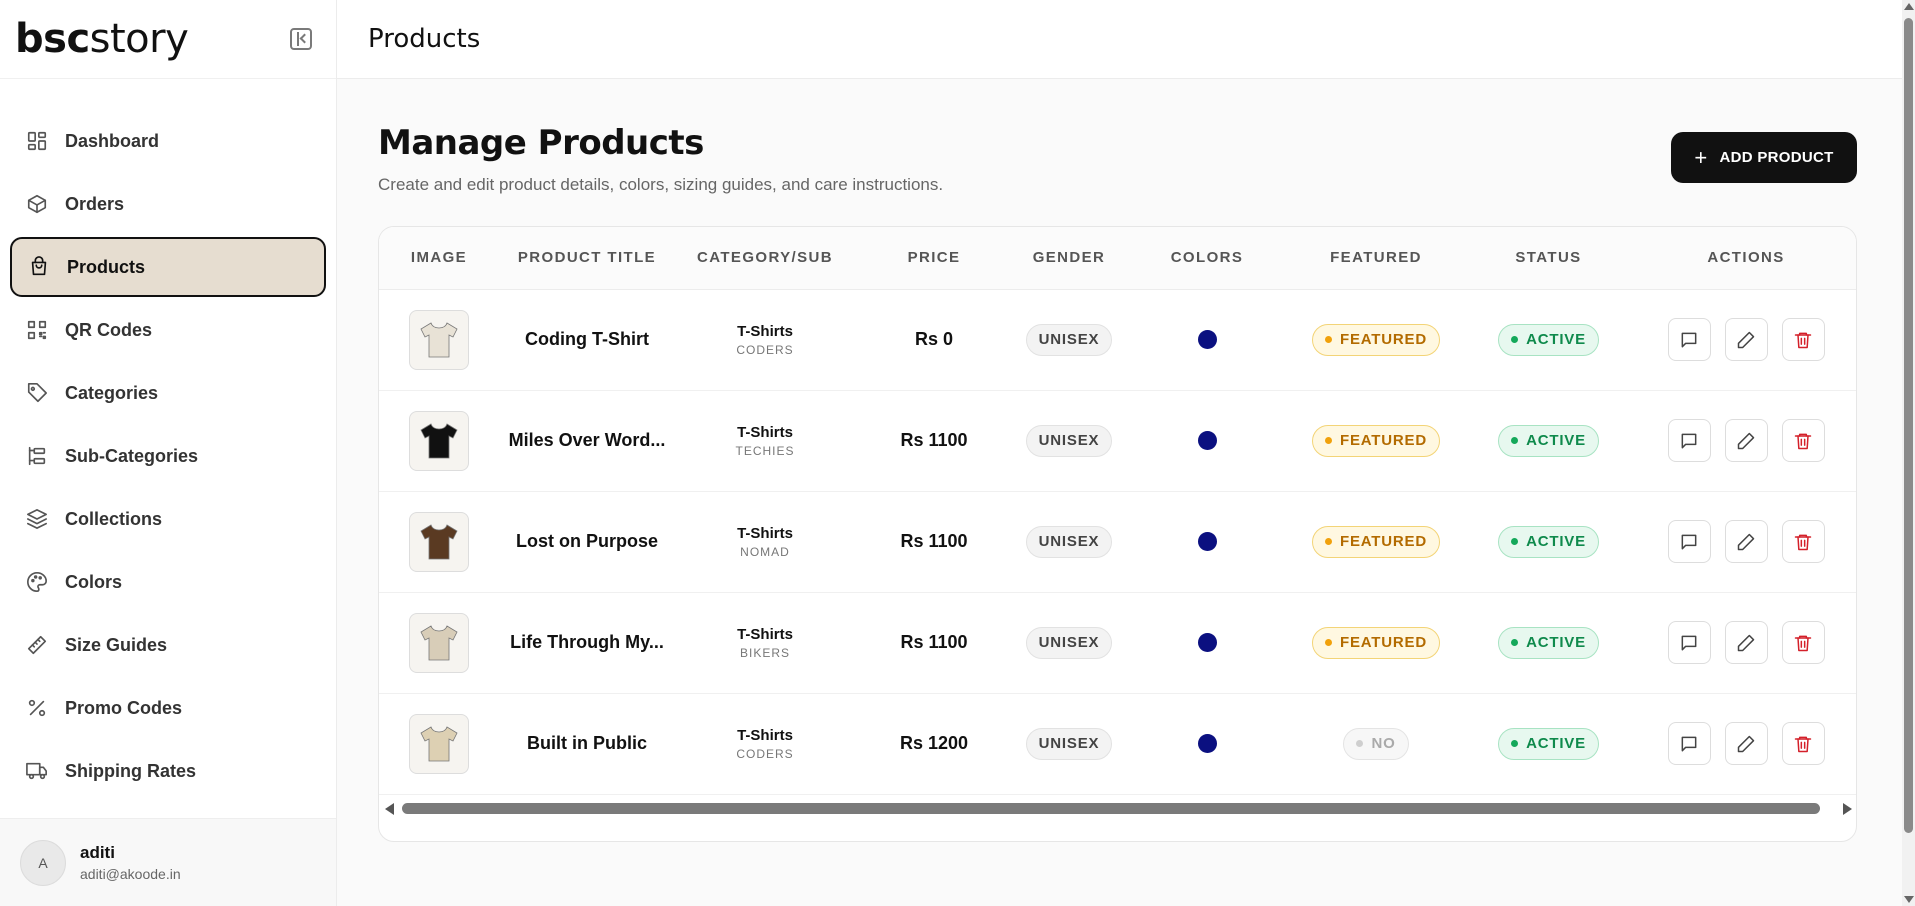 Image resolution: width=1915 pixels, height=906 pixels. What do you see at coordinates (301, 39) in the screenshot?
I see `sidebar-collapse-icon` at bounding box center [301, 39].